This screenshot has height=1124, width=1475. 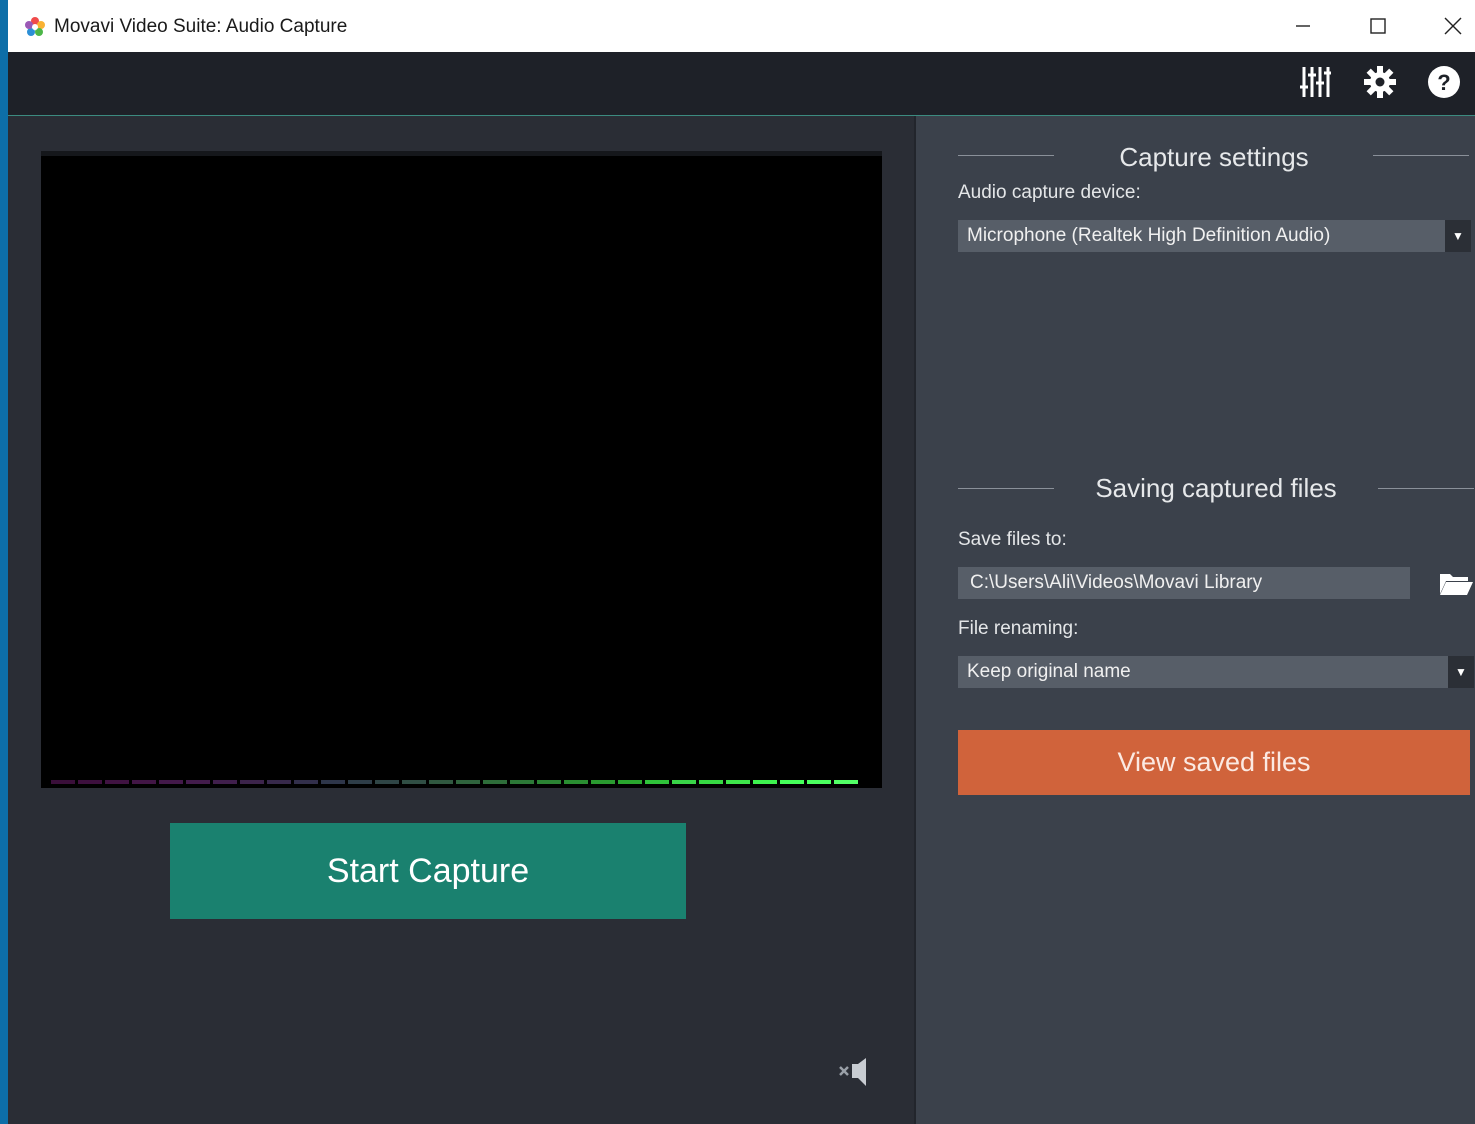 I want to click on maximize-button, so click(x=1378, y=26).